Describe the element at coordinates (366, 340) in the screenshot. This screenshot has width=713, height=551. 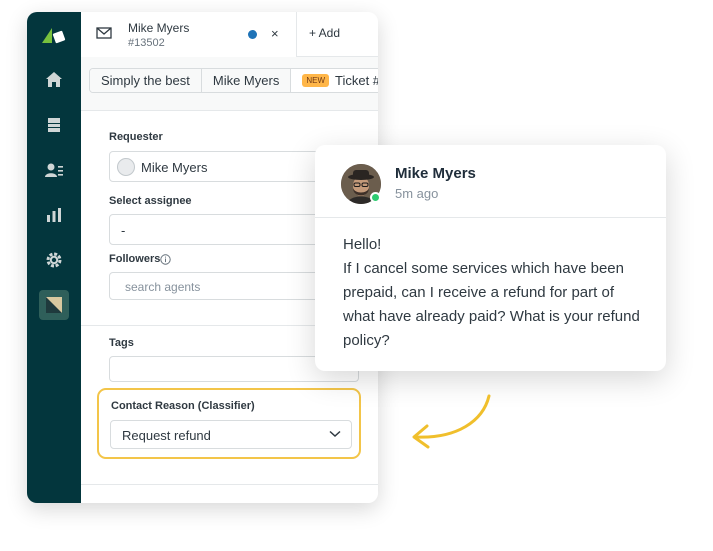
I see `message-line: policy?` at that location.